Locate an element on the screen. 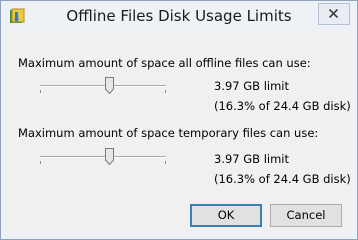 The image size is (358, 240). close-button is located at coordinates (334, 14).